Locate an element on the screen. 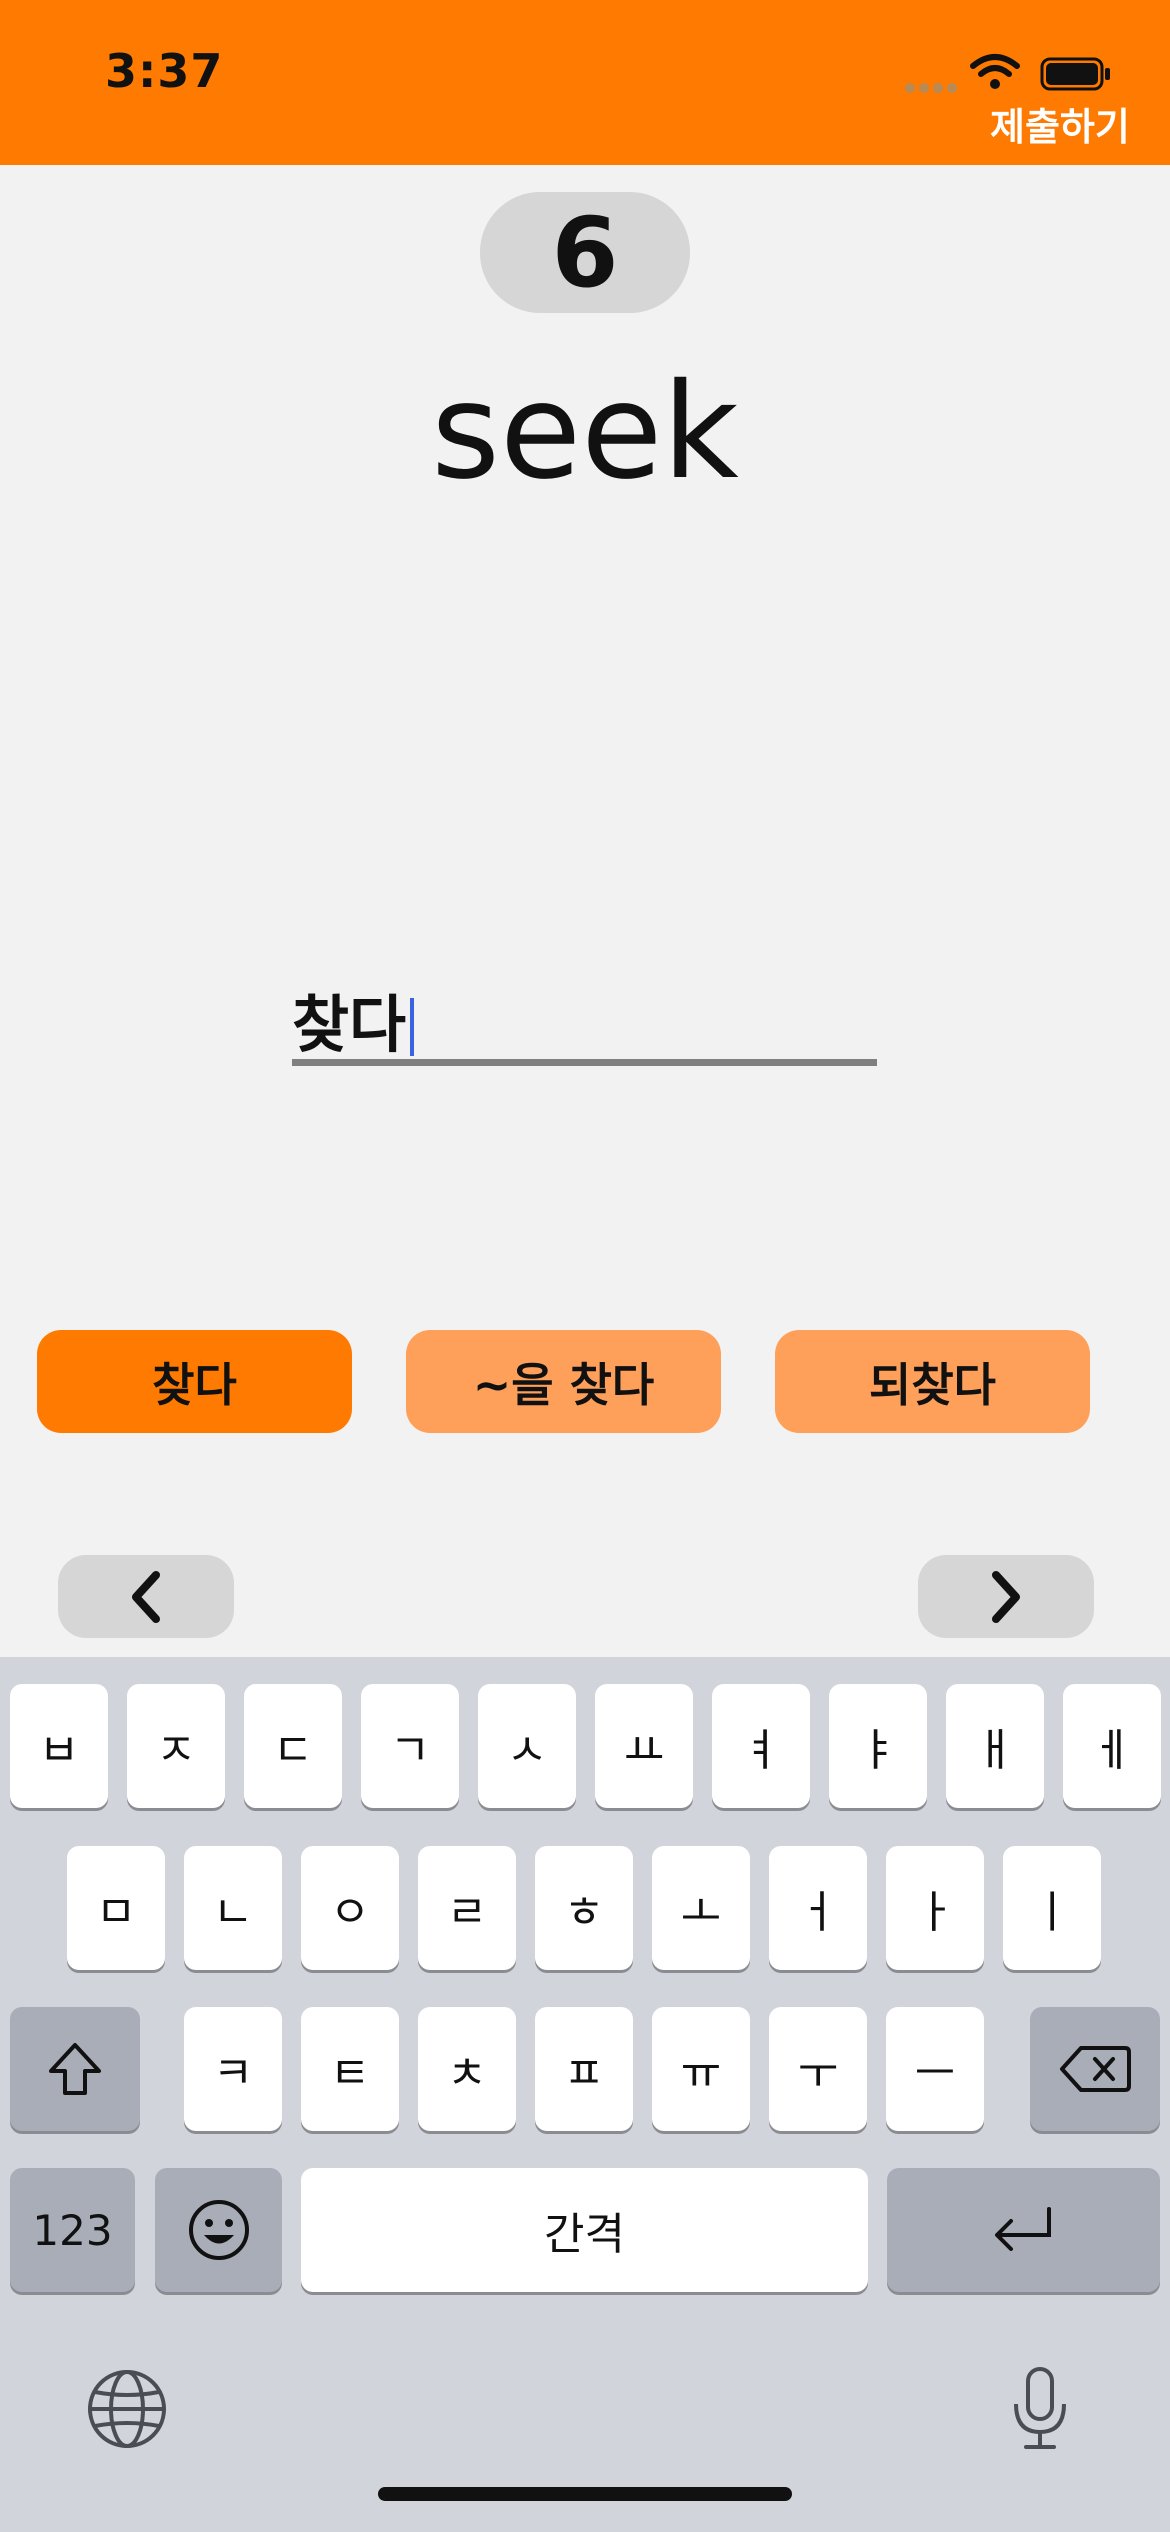  chevron-left-icon is located at coordinates (146, 1596).